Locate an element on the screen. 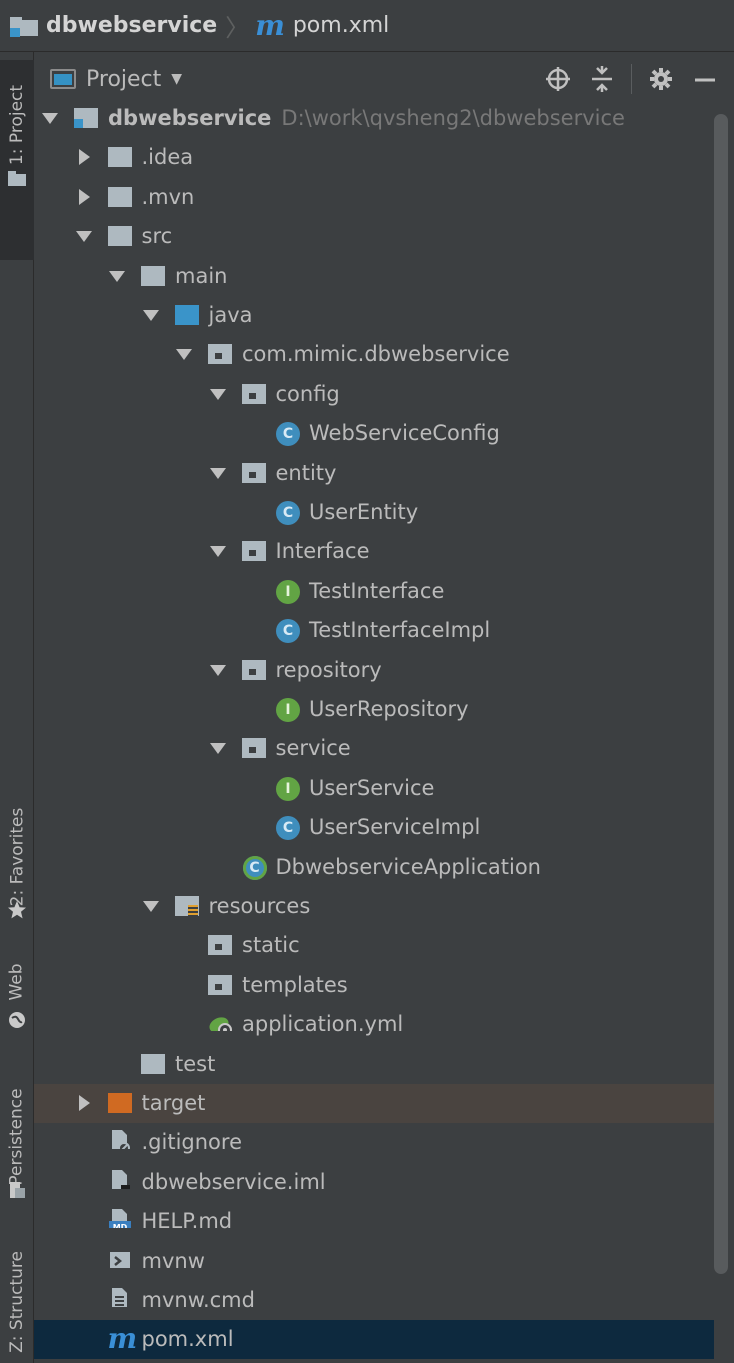 This screenshot has width=734, height=1363. tree-row: C WebServiceConfig is located at coordinates (374, 433).